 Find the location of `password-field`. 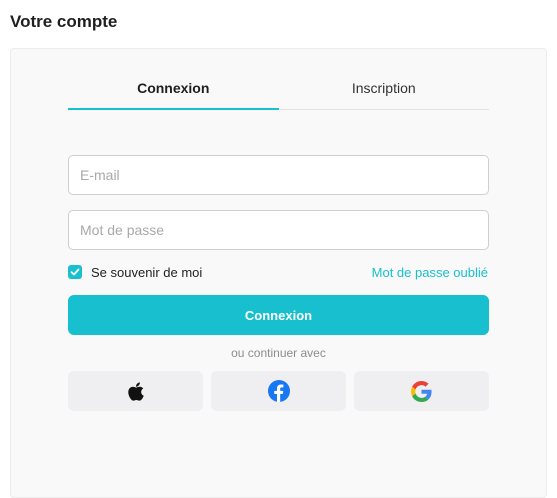

password-field is located at coordinates (278, 230).